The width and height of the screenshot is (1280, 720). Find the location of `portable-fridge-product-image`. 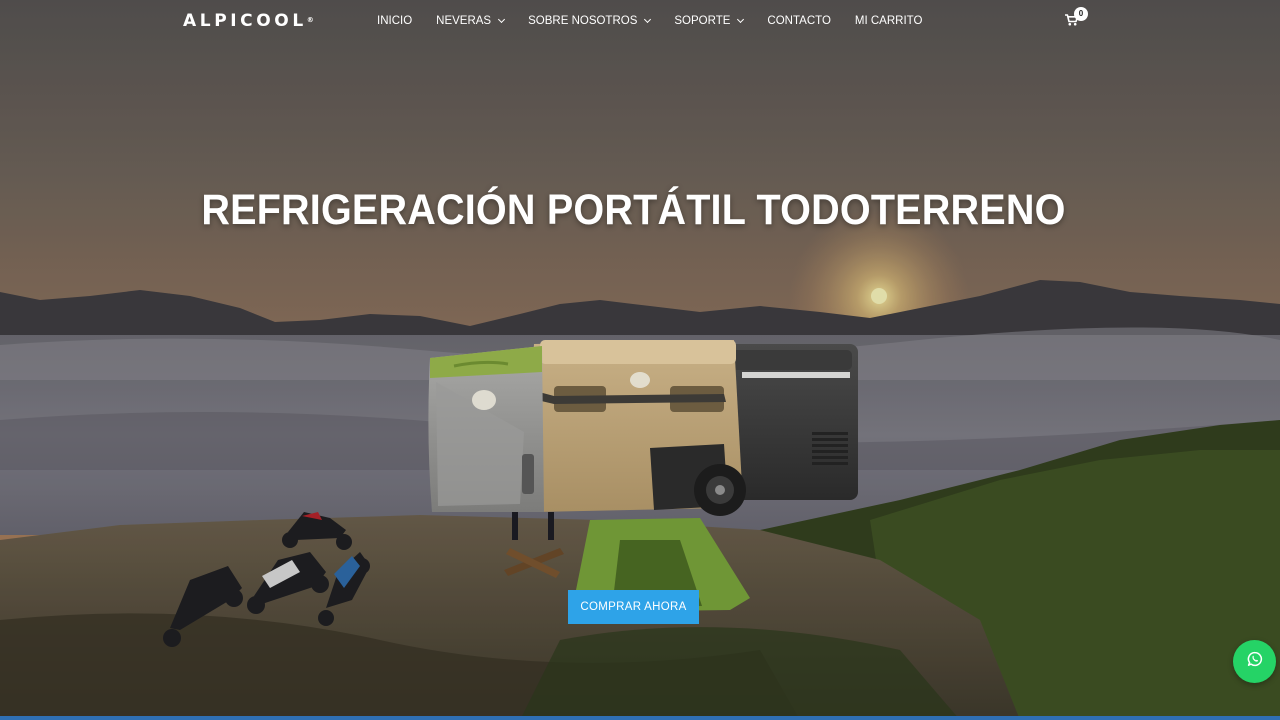

portable-fridge-product-image is located at coordinates (642, 429).